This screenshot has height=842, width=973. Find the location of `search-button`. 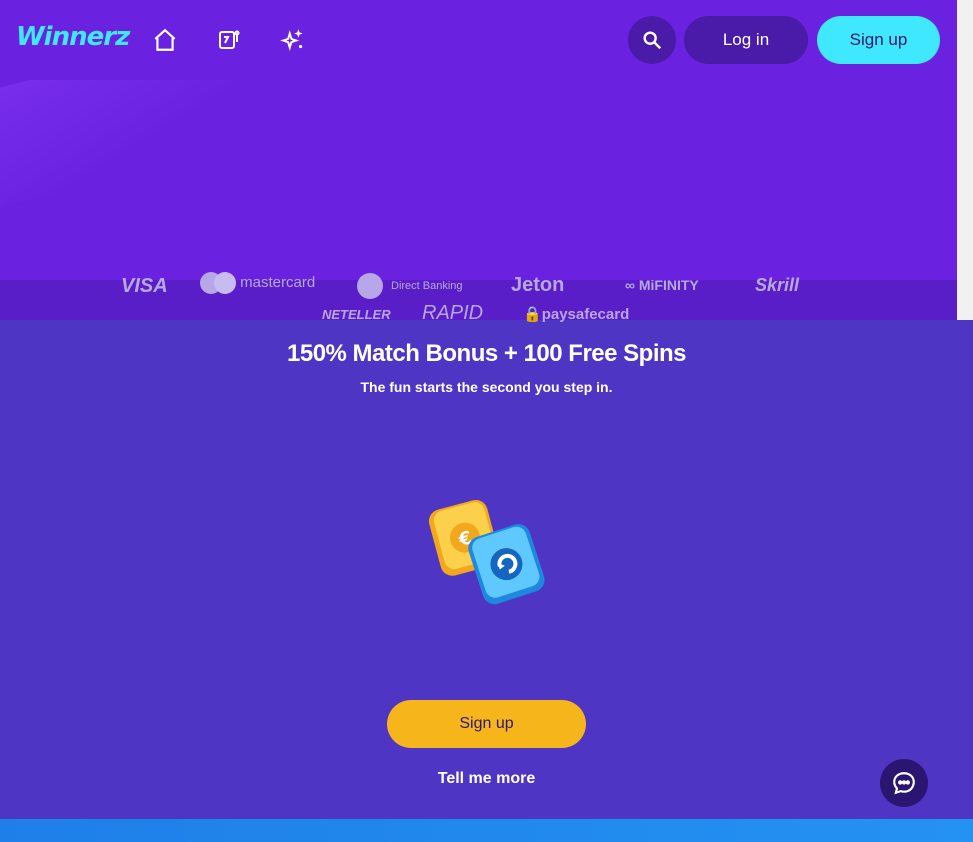

search-button is located at coordinates (652, 40).